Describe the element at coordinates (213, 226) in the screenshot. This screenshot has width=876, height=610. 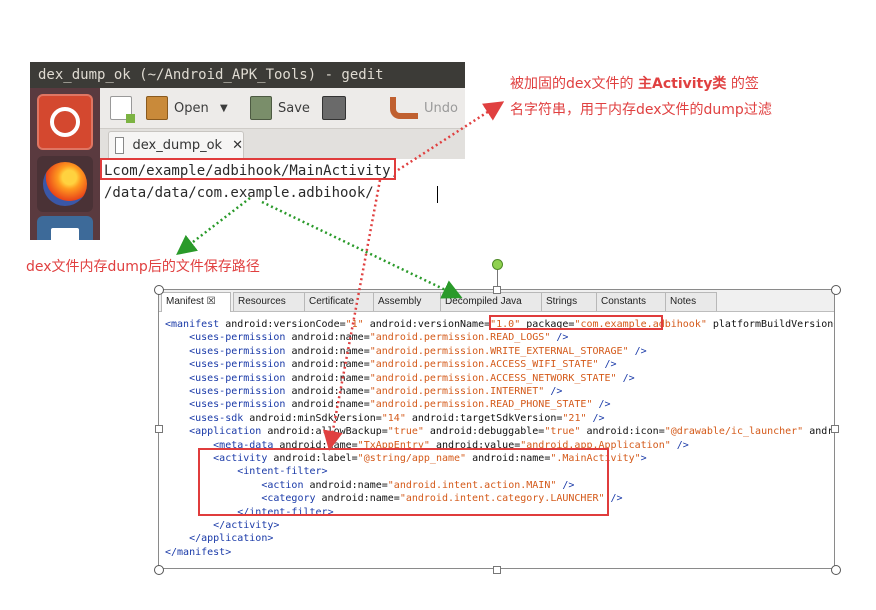
I see `arrow-to-path-note` at that location.